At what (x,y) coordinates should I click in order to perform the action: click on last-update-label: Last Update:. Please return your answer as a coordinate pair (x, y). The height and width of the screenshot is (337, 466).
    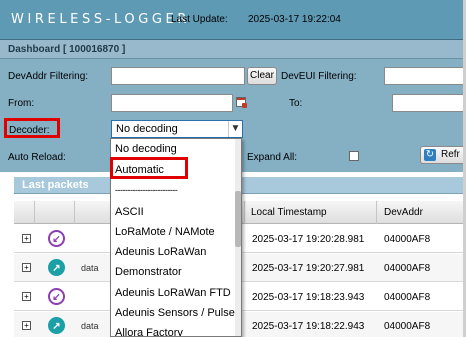
    Looking at the image, I should click on (199, 19).